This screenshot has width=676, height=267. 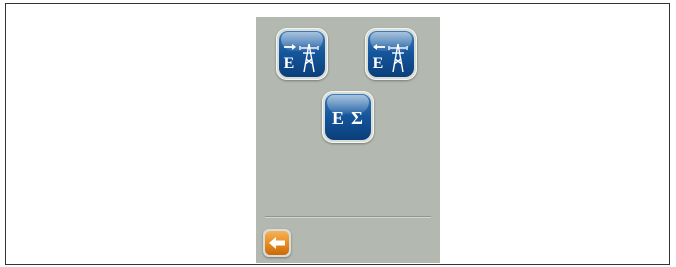 I want to click on arrow-right-icon, so click(x=290, y=47).